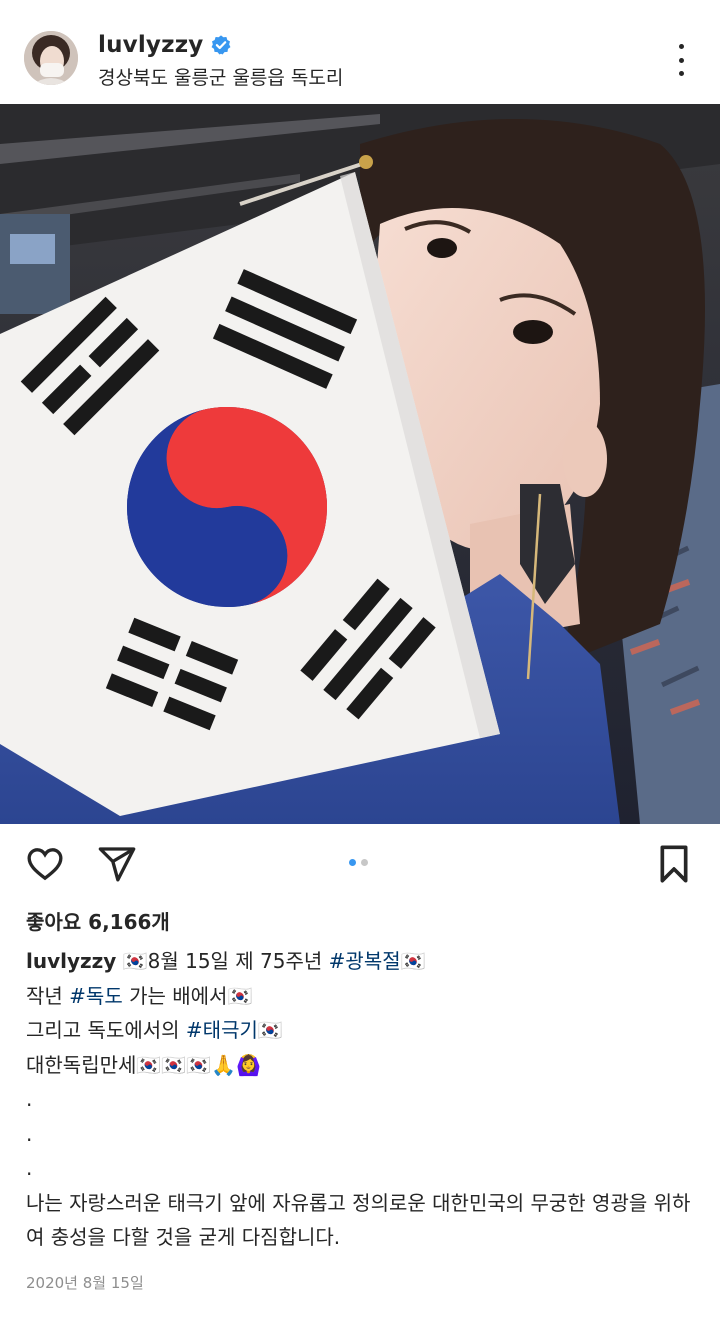 This screenshot has height=1335, width=720. I want to click on korean-flag-emoji: 🇰🇷🇰🇷🇰🇷, so click(174, 1064).